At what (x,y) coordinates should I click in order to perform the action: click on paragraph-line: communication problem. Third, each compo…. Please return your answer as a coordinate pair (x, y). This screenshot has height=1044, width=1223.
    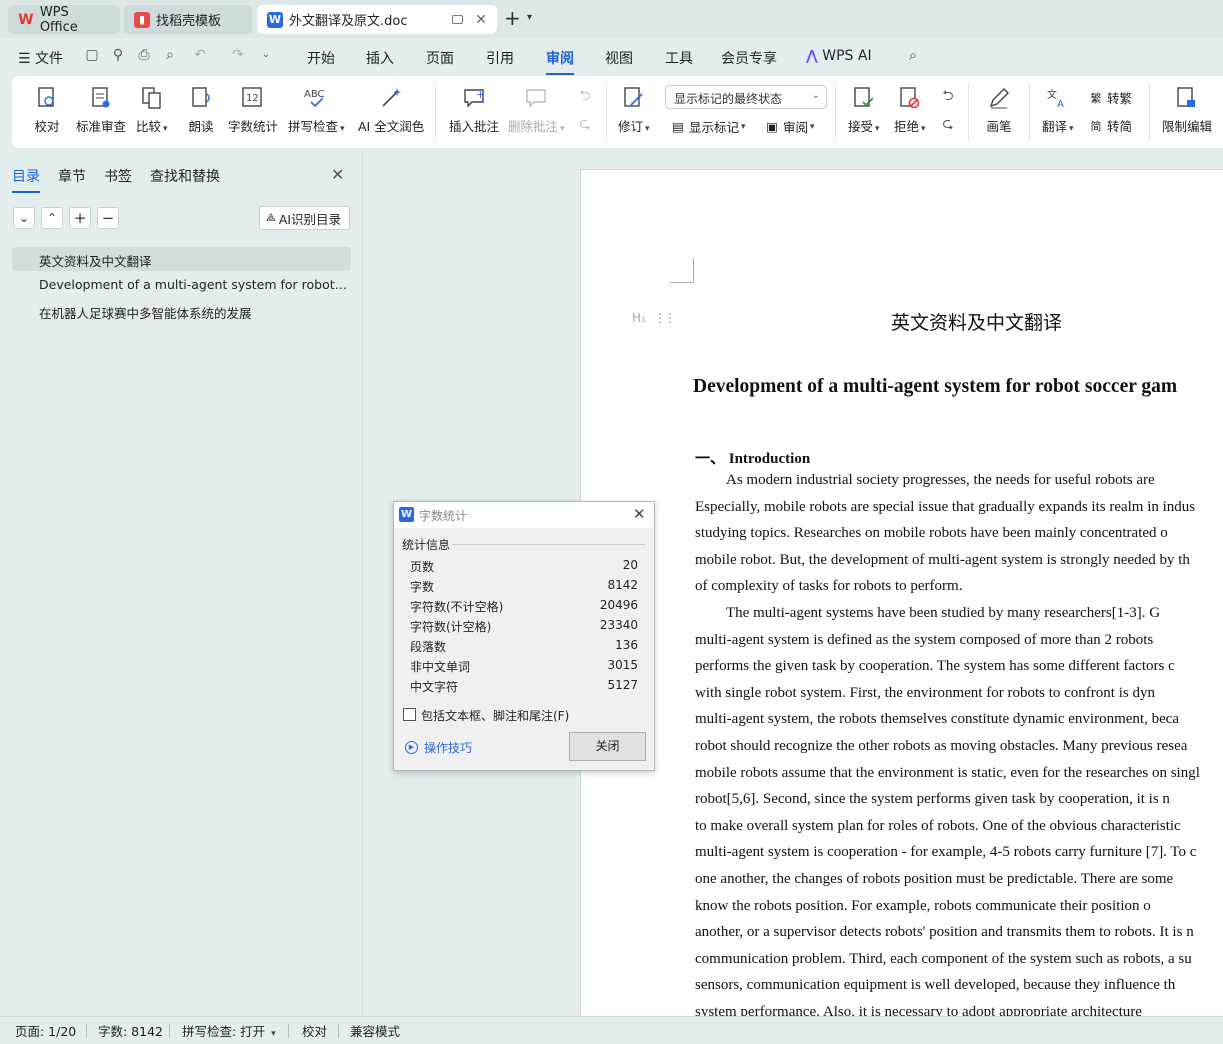
    Looking at the image, I should click on (943, 958).